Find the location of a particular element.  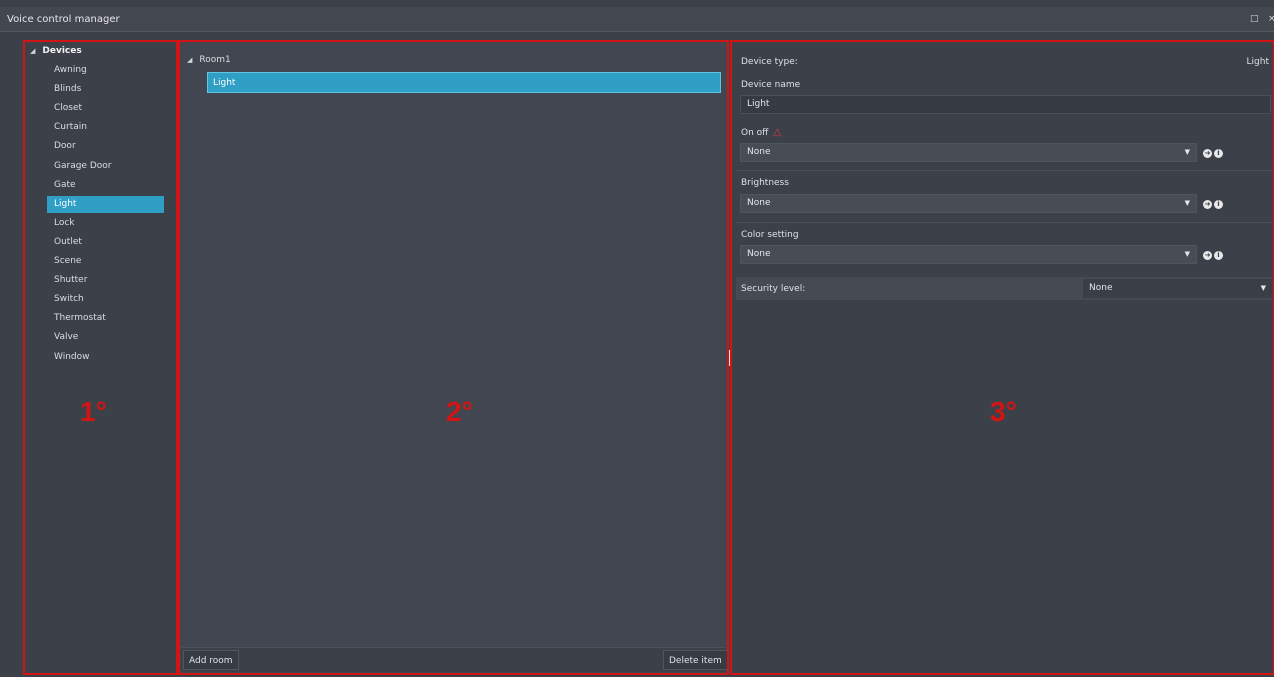

device-type-label: Device type: is located at coordinates (769, 62).